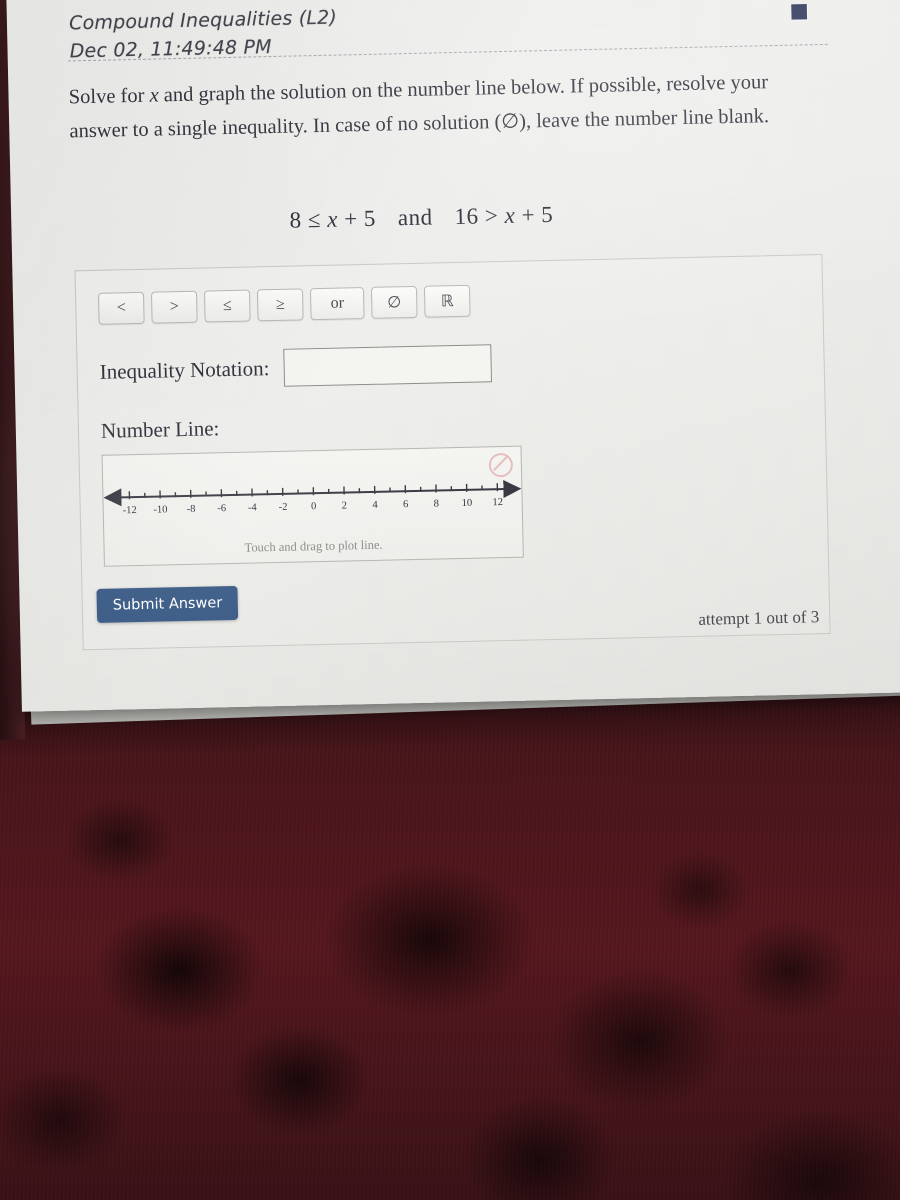 This screenshot has height=1200, width=900. What do you see at coordinates (759, 618) in the screenshot?
I see `attempt-counter: attempt 1 out of 3` at bounding box center [759, 618].